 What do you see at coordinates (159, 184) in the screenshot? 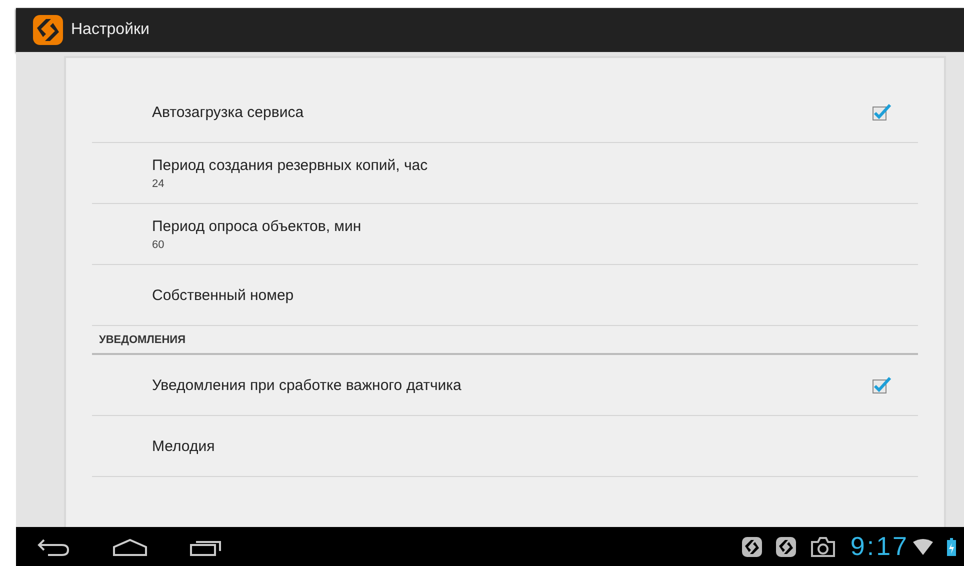
I see `preference-value: 24` at bounding box center [159, 184].